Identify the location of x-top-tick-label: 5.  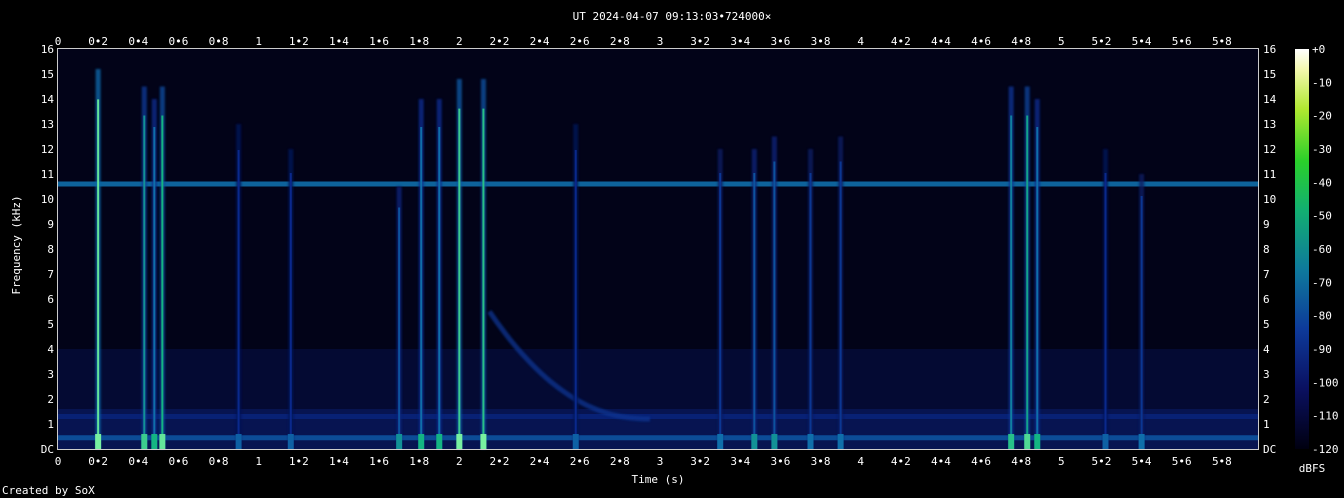
(1061, 41).